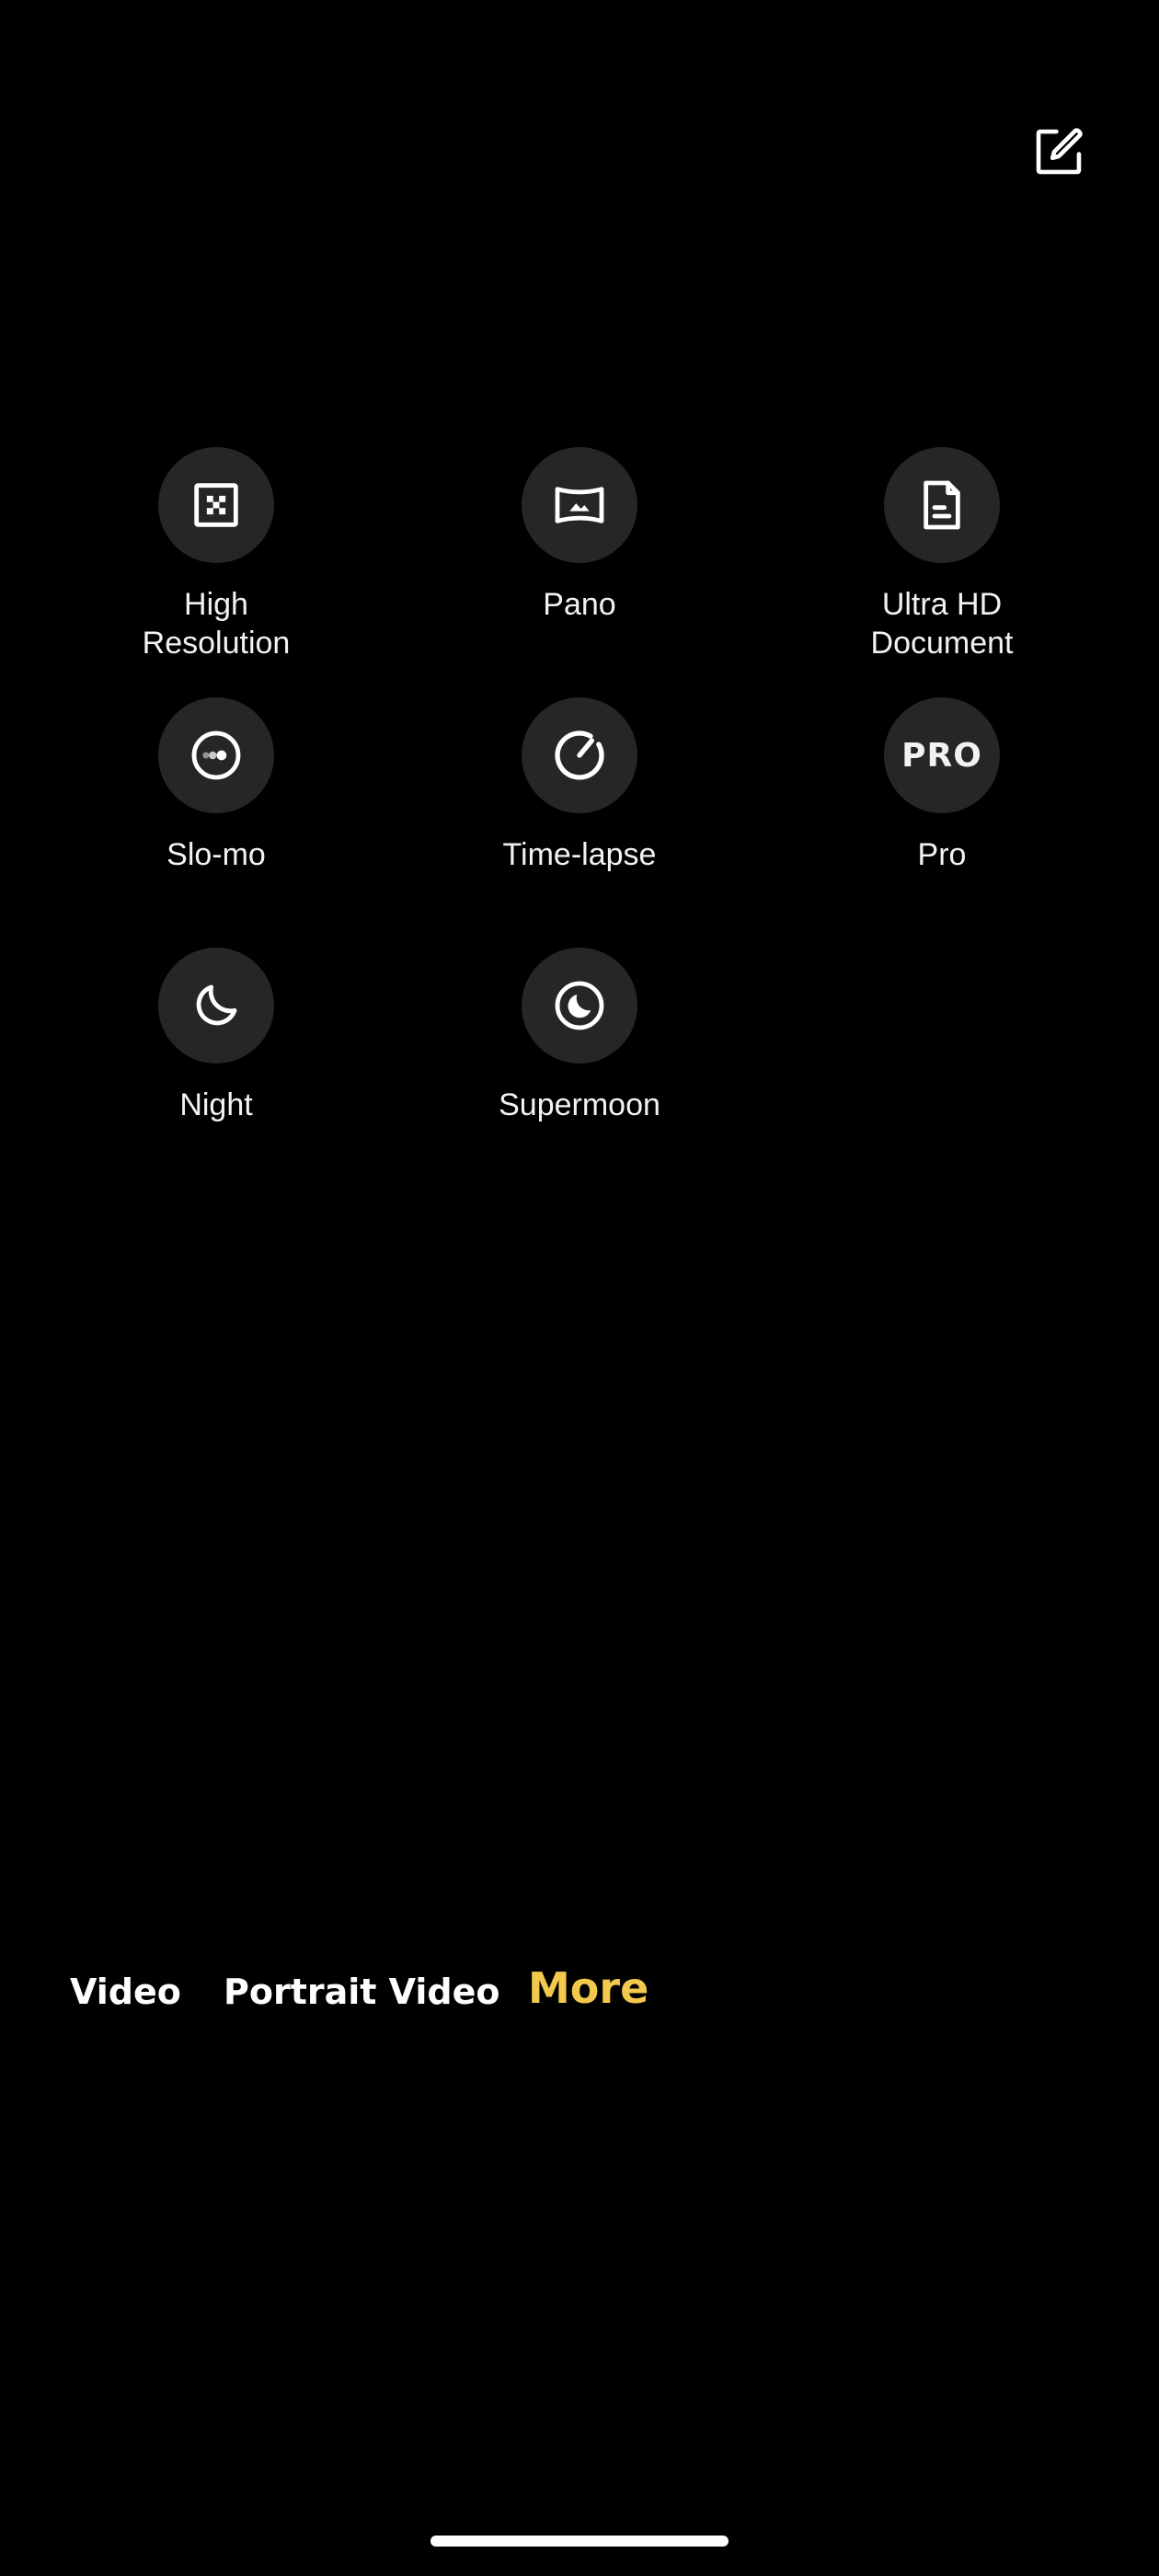  What do you see at coordinates (942, 854) in the screenshot?
I see `mode-label: Pro` at bounding box center [942, 854].